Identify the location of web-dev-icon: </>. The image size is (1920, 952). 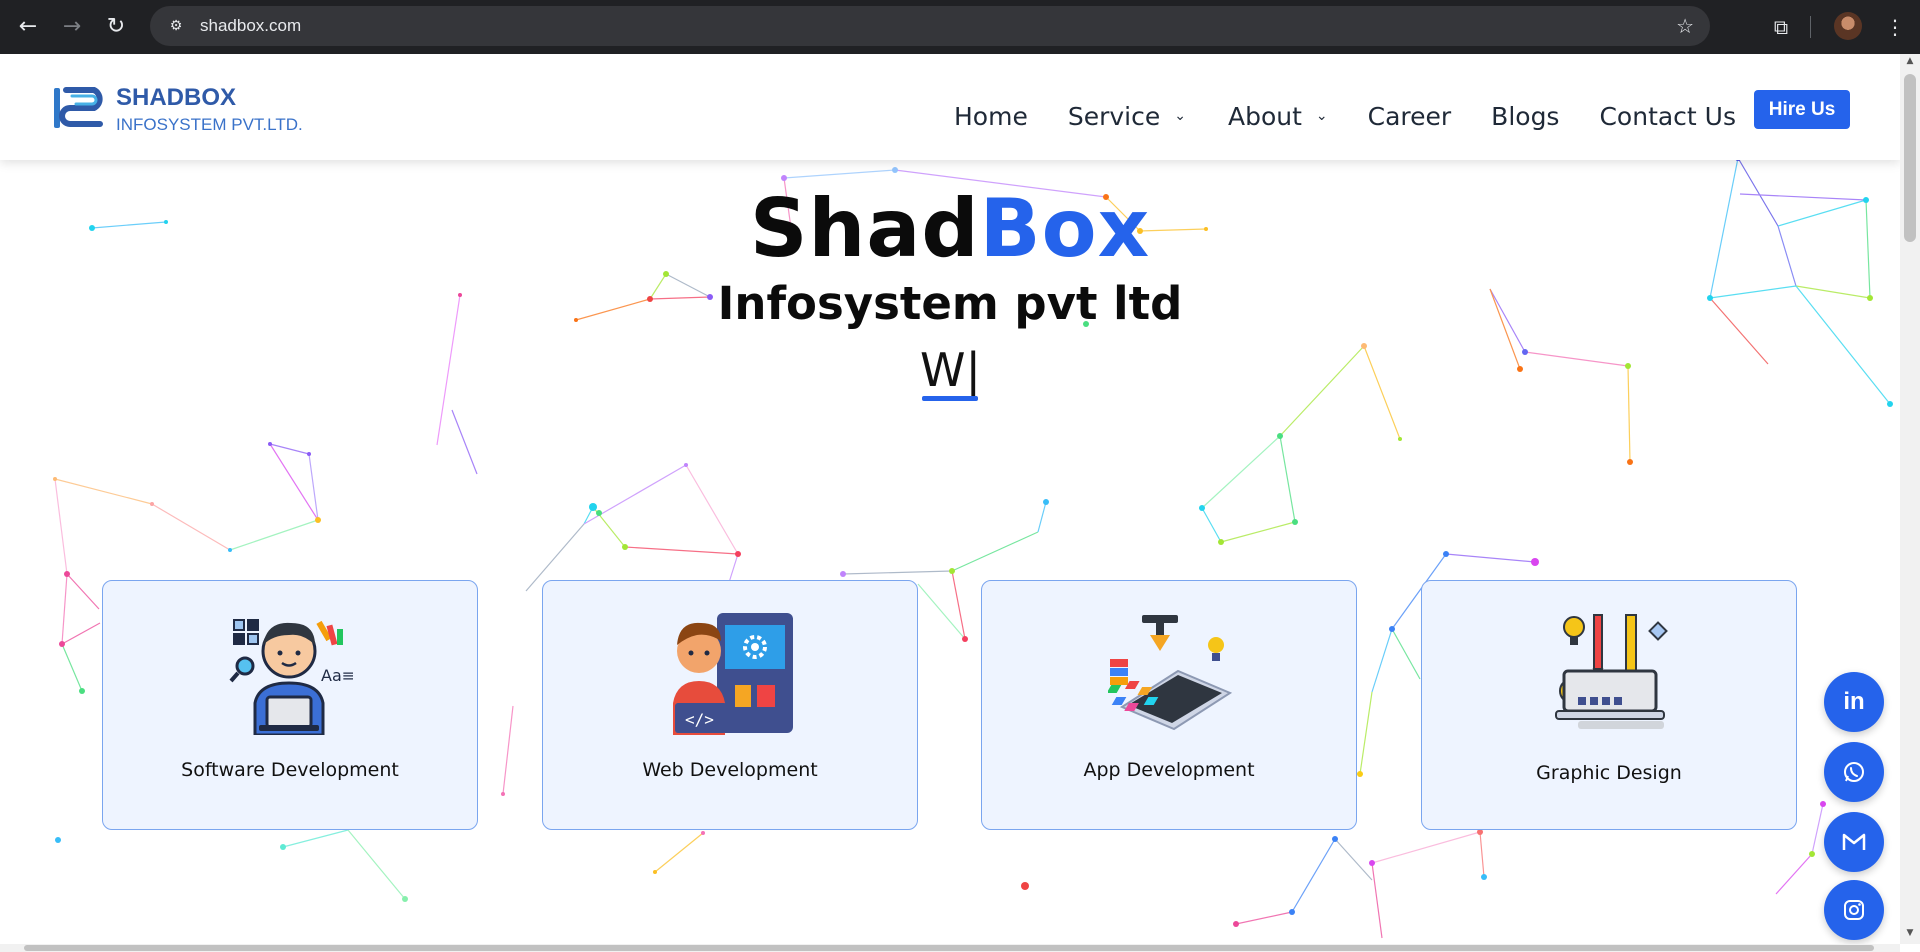
(733, 674).